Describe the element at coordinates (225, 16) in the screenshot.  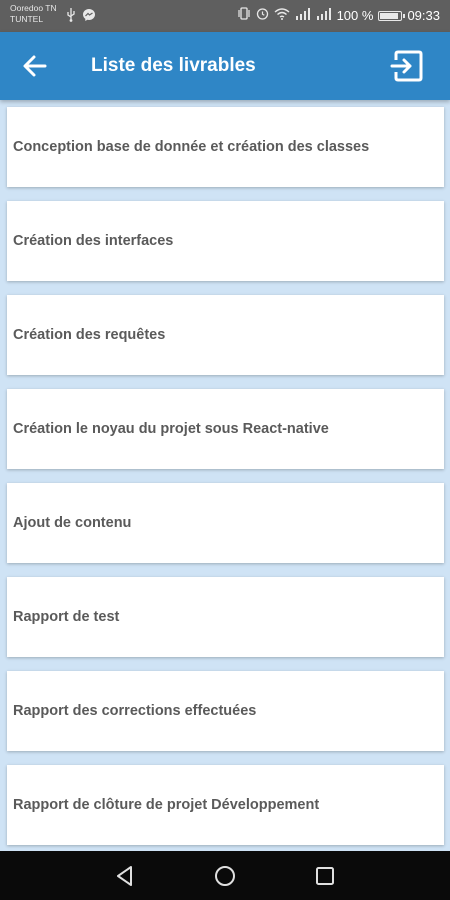
I see `status-bar: Ooredoo TN TUNTEL 100 % 09:33` at that location.